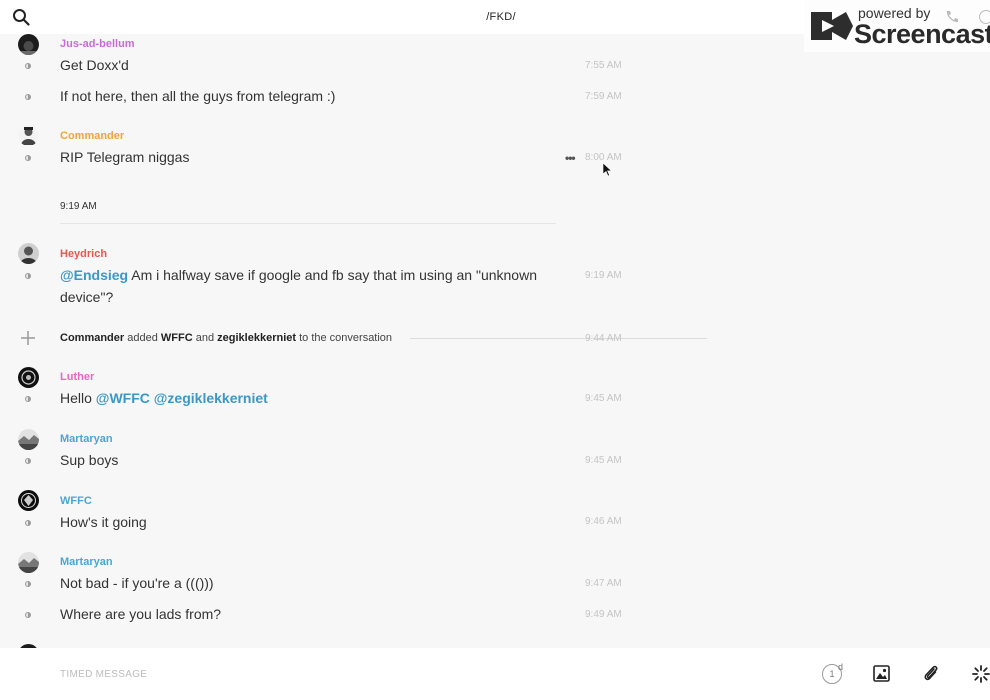 This screenshot has height=700, width=990. I want to click on message-sender: WFFC, so click(76, 501).